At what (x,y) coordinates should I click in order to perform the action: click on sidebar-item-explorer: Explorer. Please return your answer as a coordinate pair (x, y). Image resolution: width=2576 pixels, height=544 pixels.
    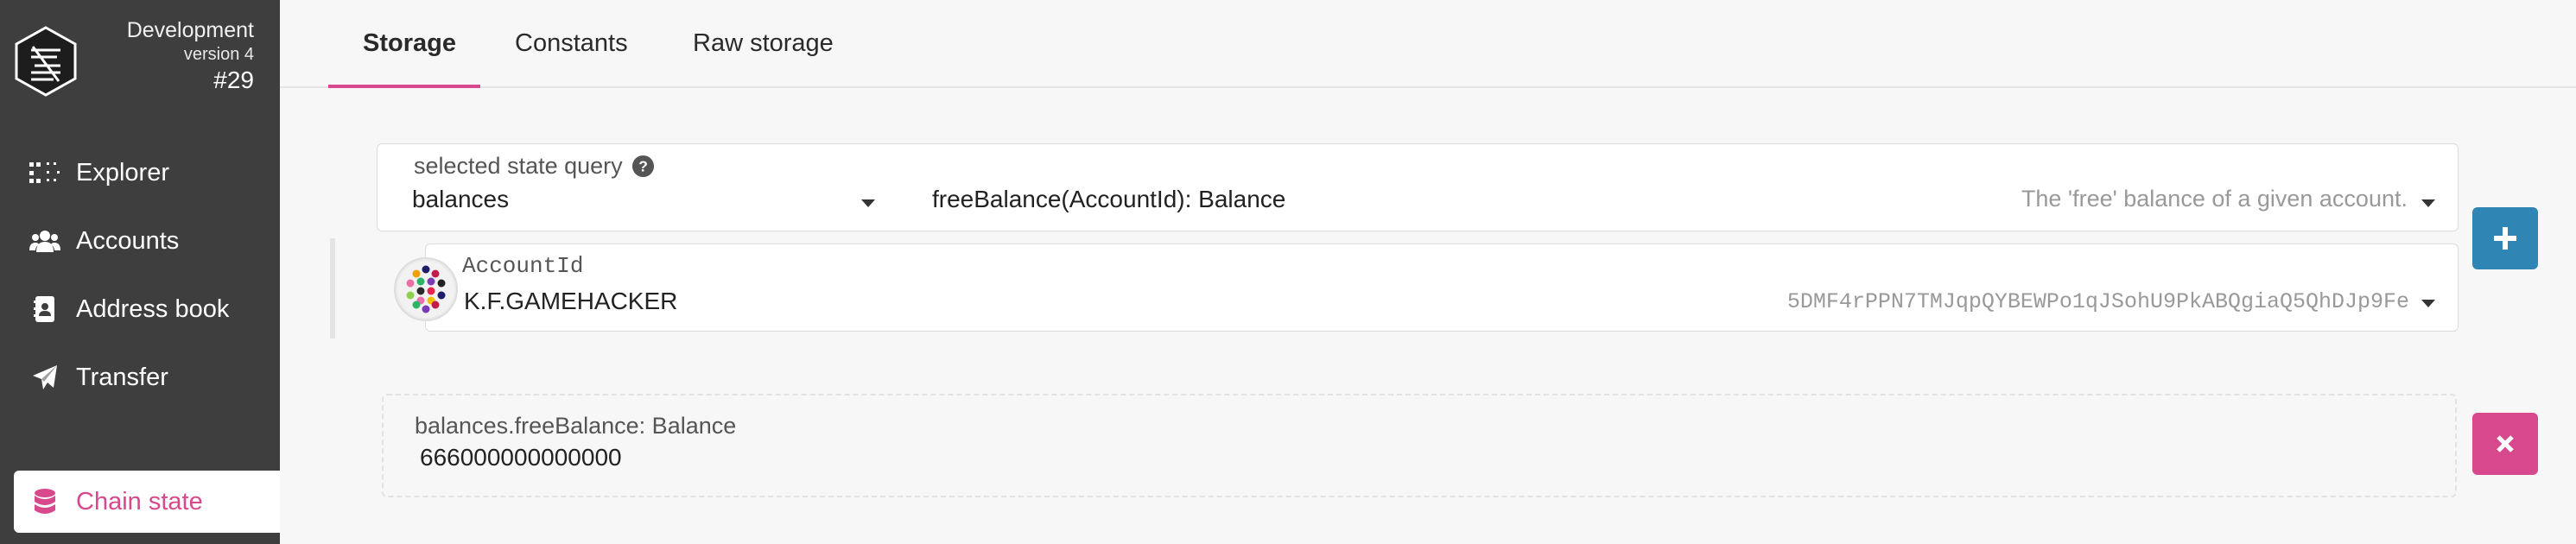
    Looking at the image, I should click on (140, 173).